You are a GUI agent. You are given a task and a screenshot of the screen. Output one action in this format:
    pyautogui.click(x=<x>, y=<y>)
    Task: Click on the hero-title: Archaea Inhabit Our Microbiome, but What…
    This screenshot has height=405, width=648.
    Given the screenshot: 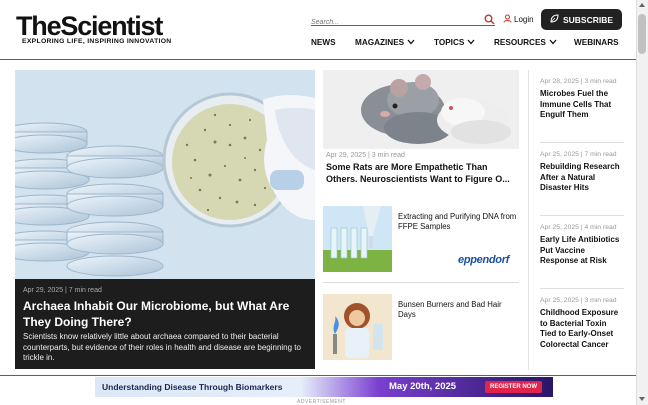 What is the action you would take?
    pyautogui.click(x=168, y=314)
    